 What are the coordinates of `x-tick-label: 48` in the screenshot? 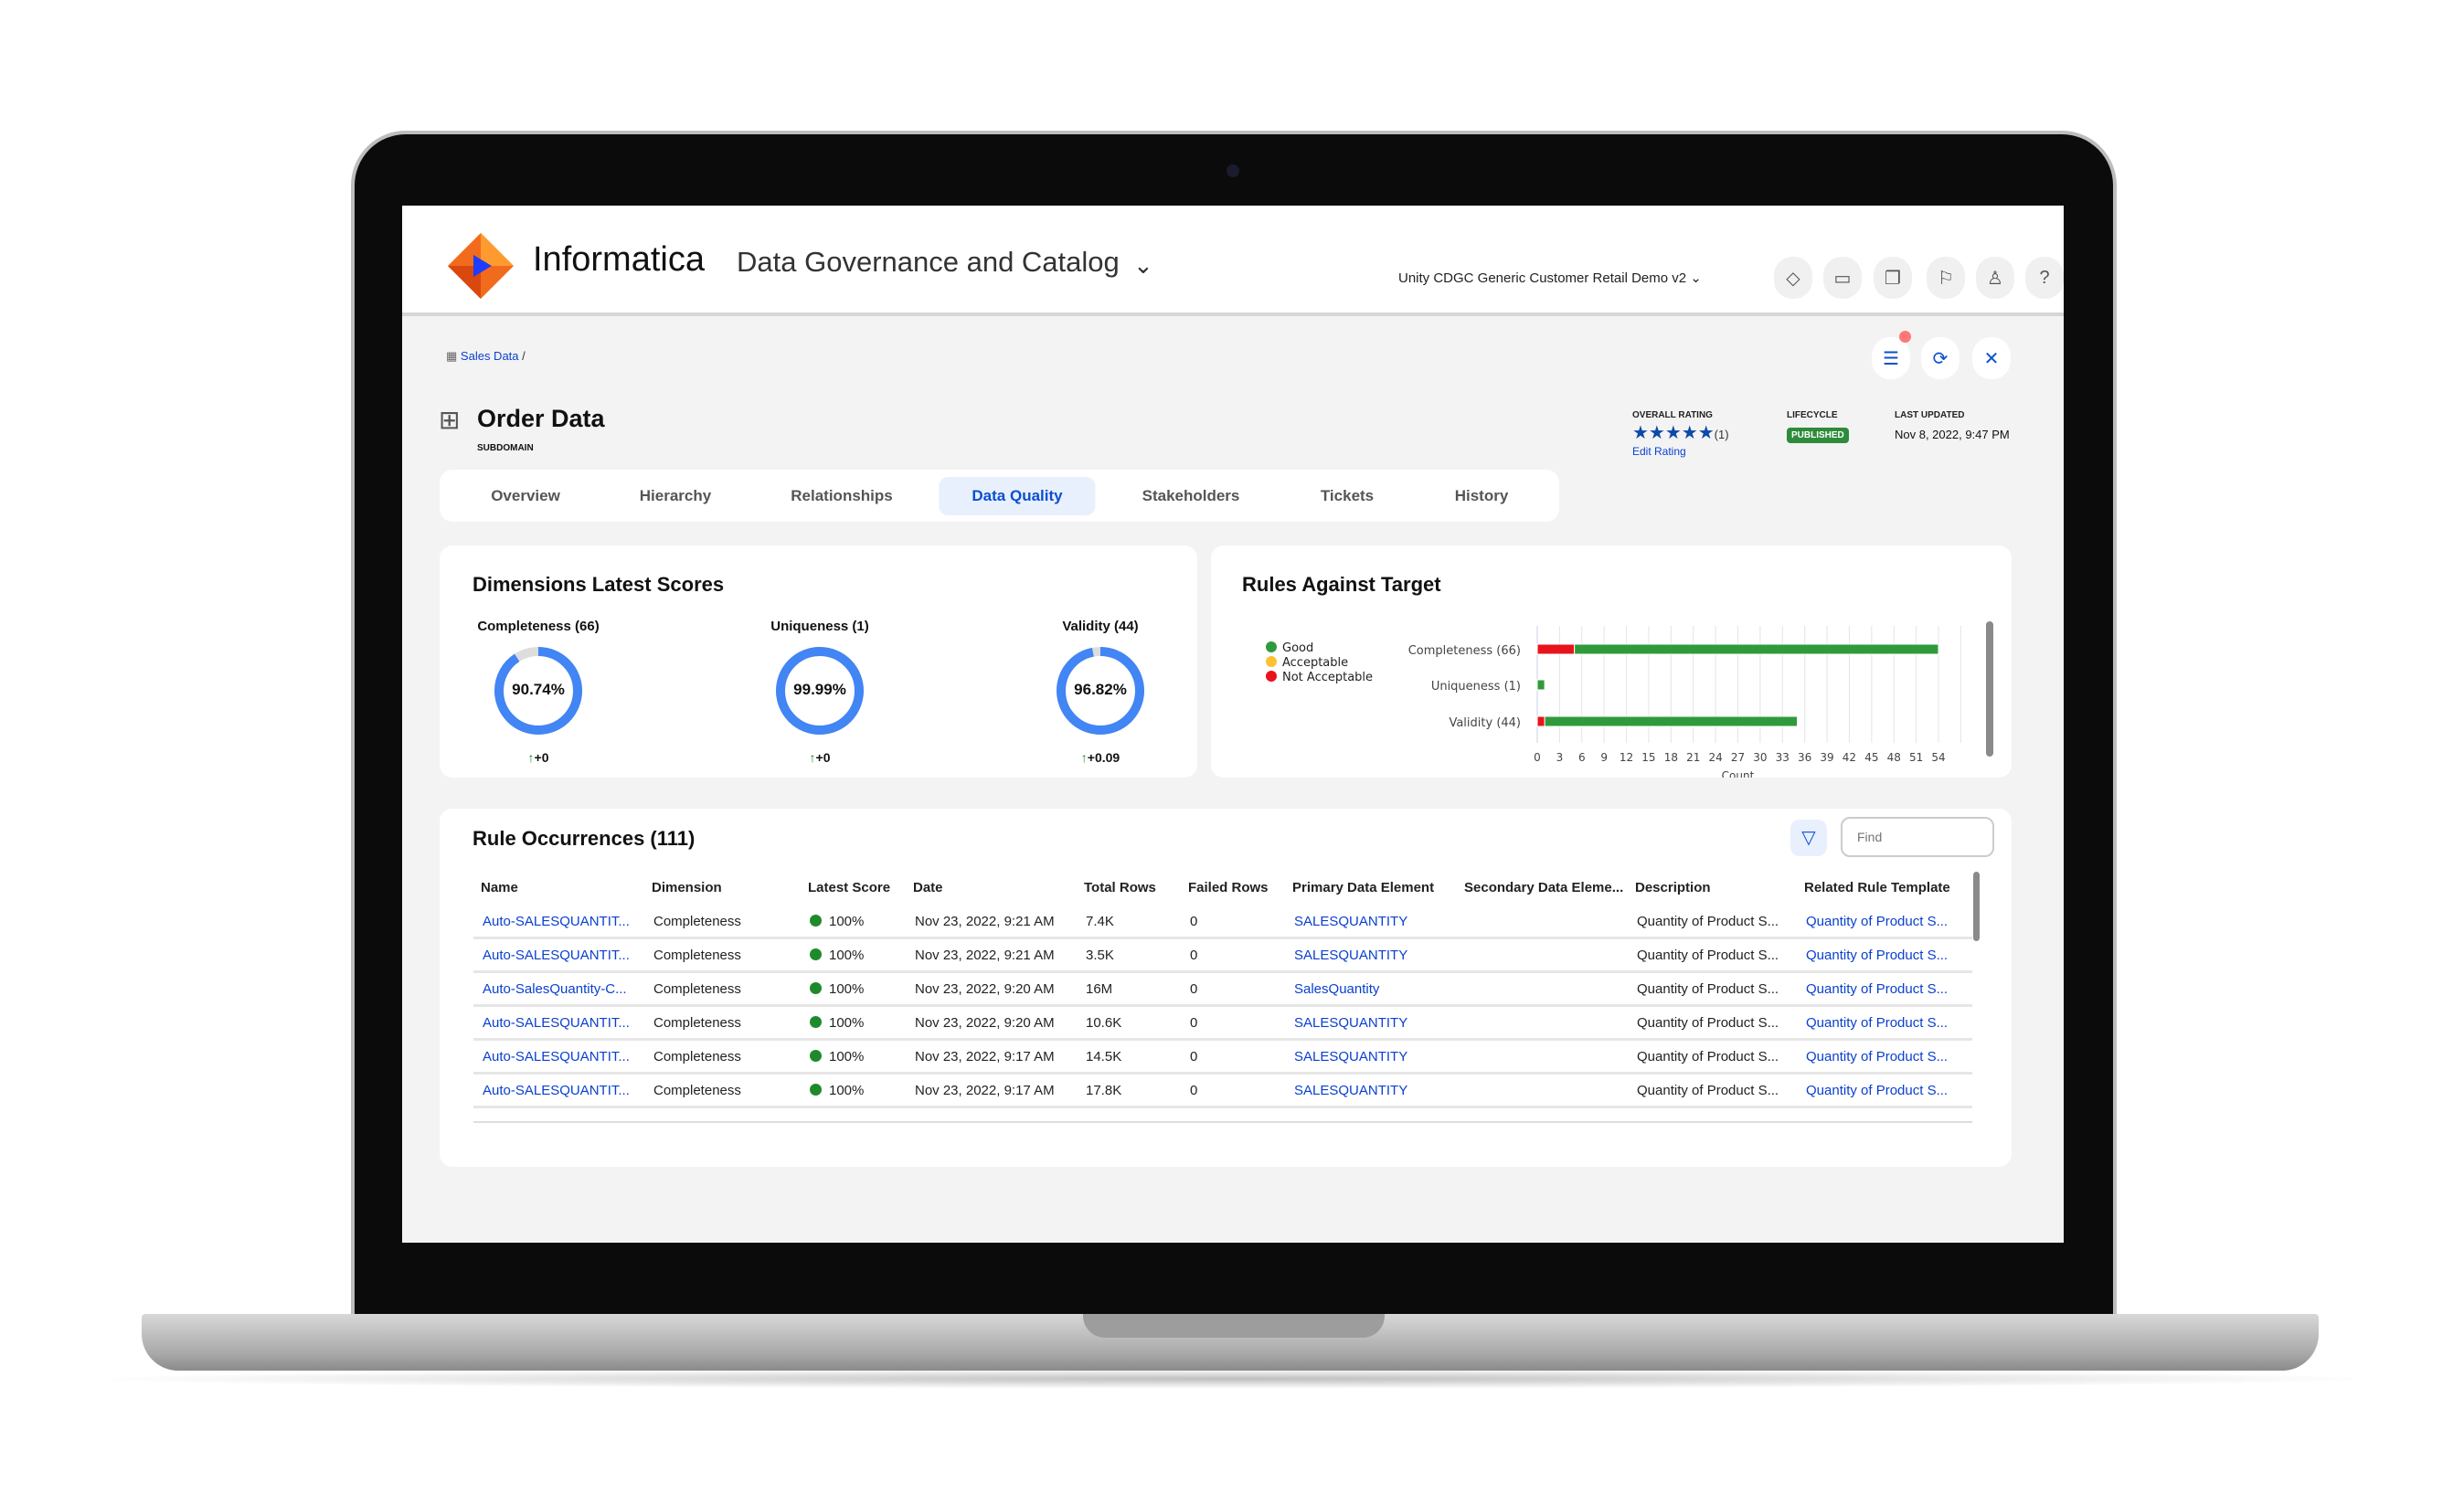 It's located at (1894, 757).